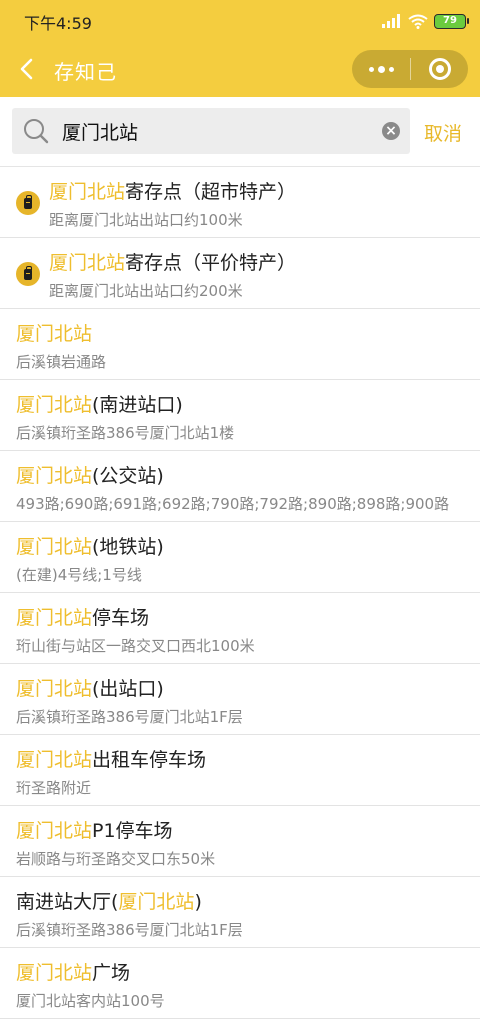 The width and height of the screenshot is (480, 1019). I want to click on list-item-address: 距离厦门北站出站口约100米, so click(146, 220).